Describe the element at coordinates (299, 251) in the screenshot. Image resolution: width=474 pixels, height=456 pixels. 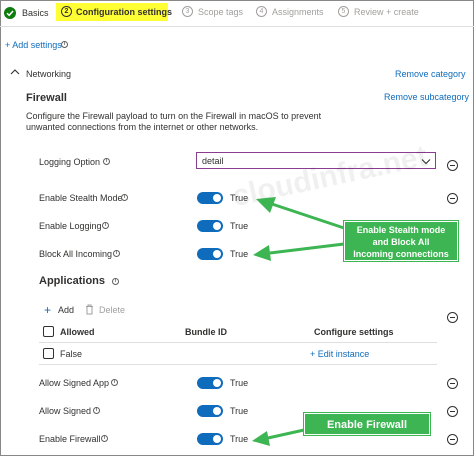
I see `arrow-to-block-all` at that location.